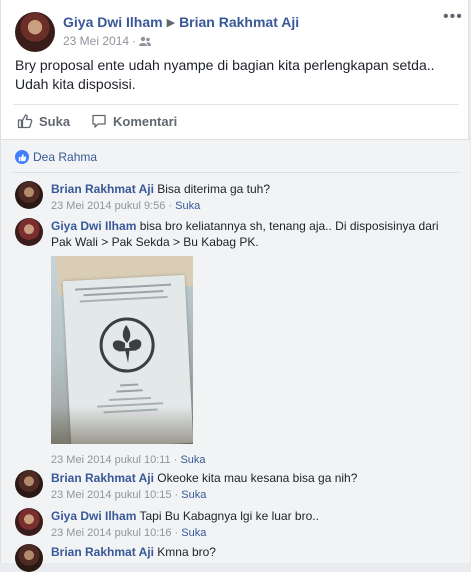 This screenshot has height=572, width=471. Describe the element at coordinates (229, 516) in the screenshot. I see `comment-text: Tapi Bu Kabagnya lgi ke luar bro..` at that location.